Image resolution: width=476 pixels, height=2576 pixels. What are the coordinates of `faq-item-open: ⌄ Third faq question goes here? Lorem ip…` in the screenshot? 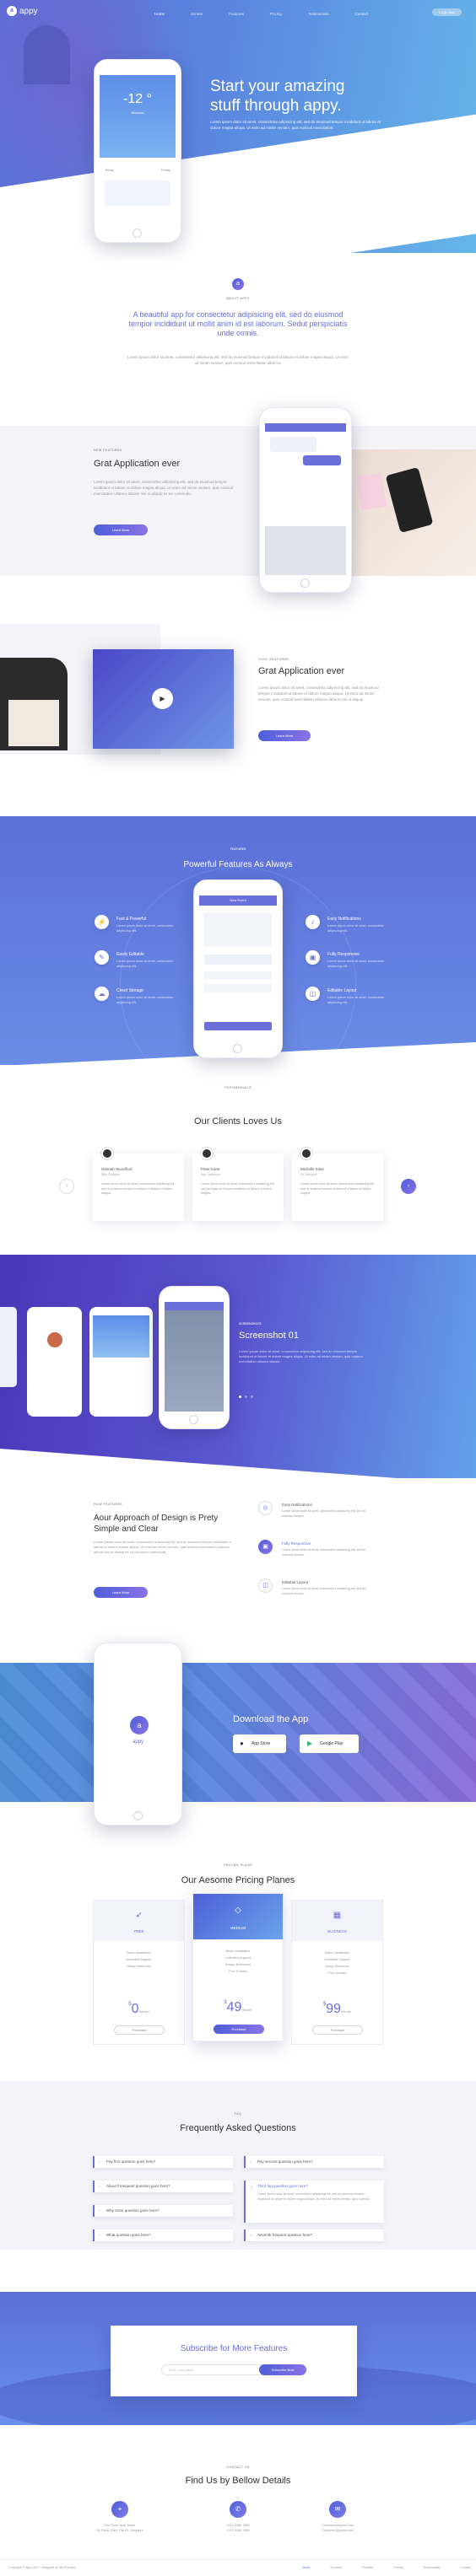 It's located at (314, 2202).